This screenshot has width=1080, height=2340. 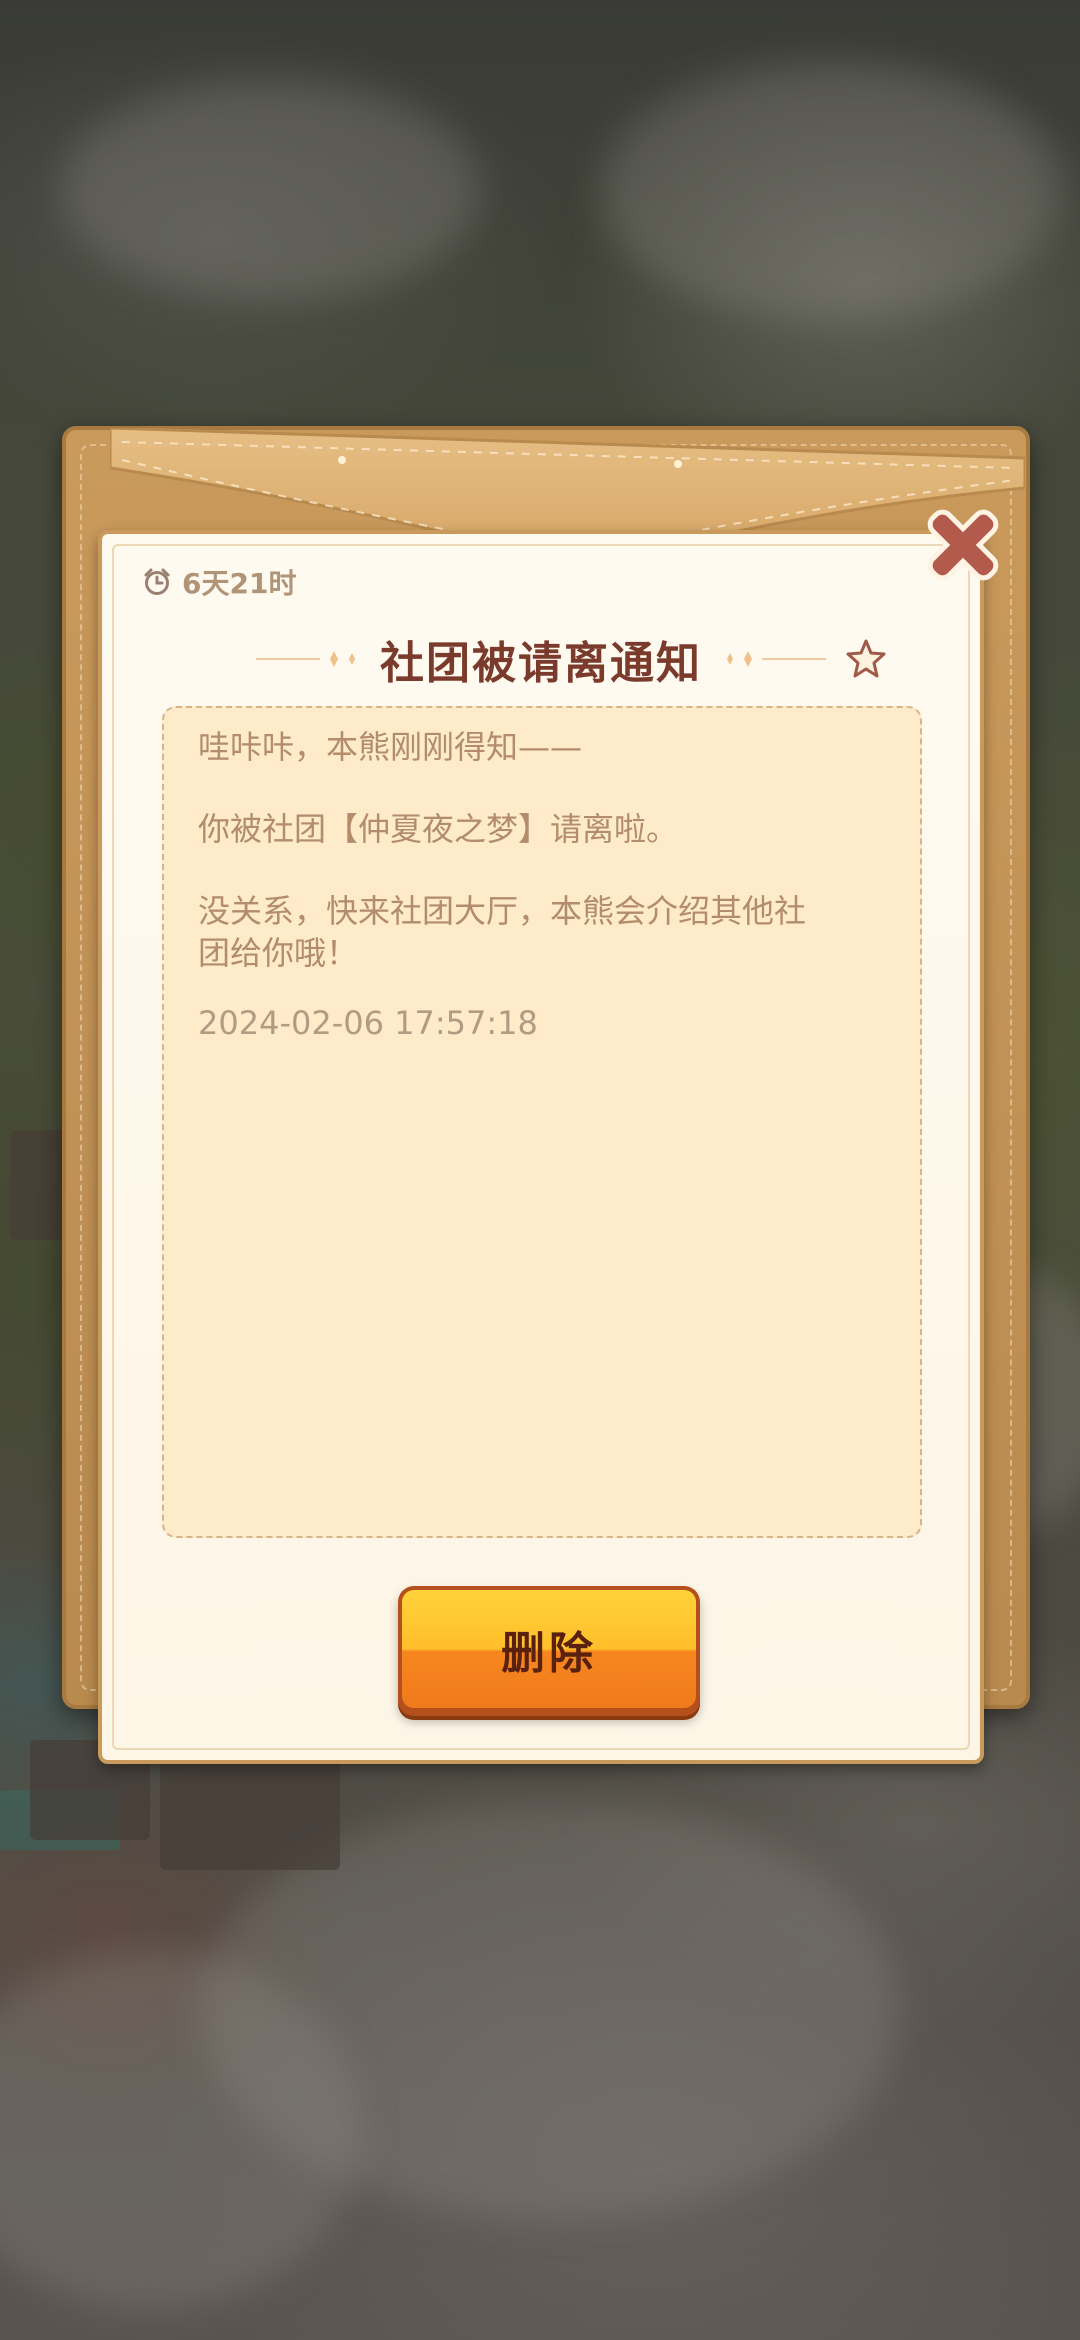 What do you see at coordinates (771, 659) in the screenshot?
I see `title-right-ornament` at bounding box center [771, 659].